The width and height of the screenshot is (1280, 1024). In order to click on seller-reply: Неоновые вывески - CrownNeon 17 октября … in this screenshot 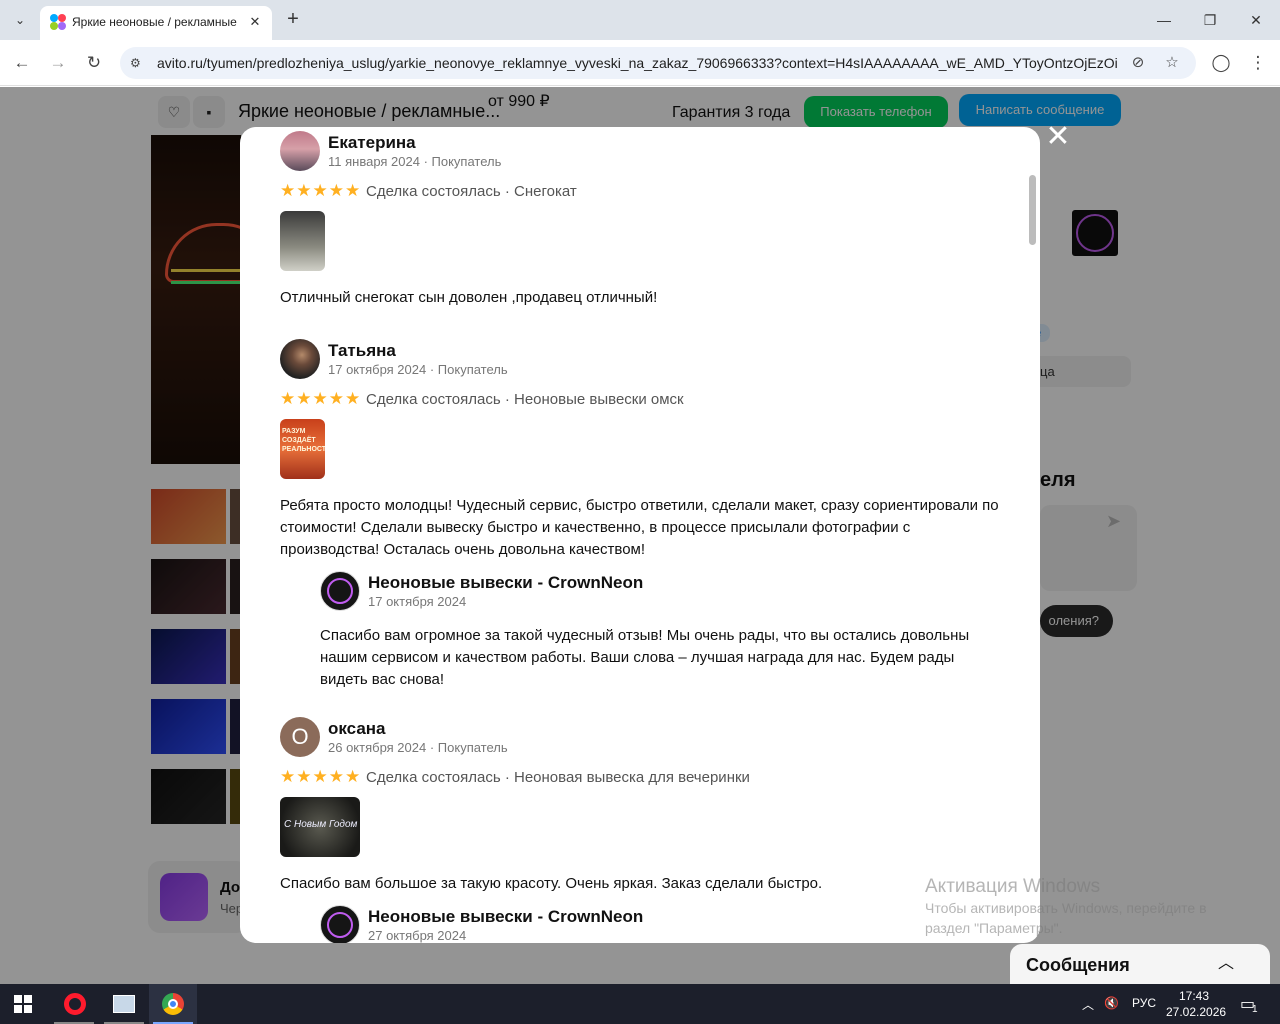, I will do `click(665, 631)`.